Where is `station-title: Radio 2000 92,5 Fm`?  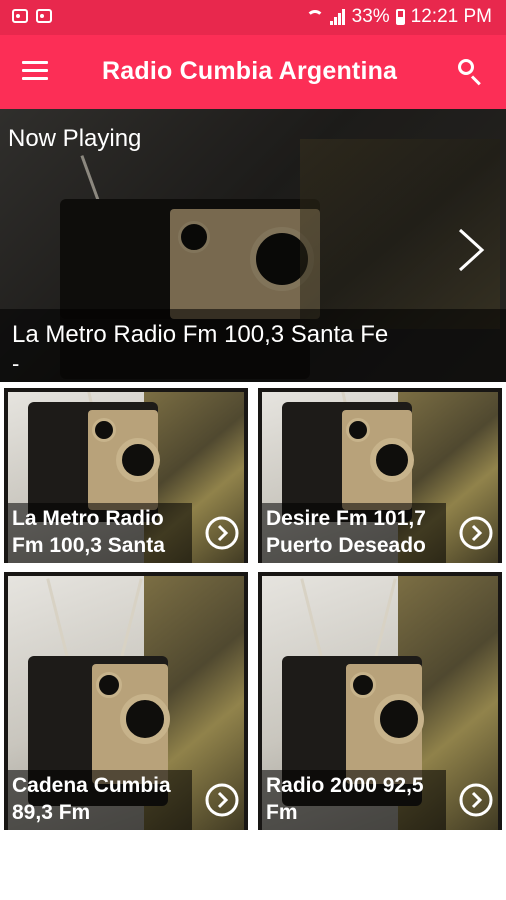
station-title: Radio 2000 92,5 Fm is located at coordinates (357, 799).